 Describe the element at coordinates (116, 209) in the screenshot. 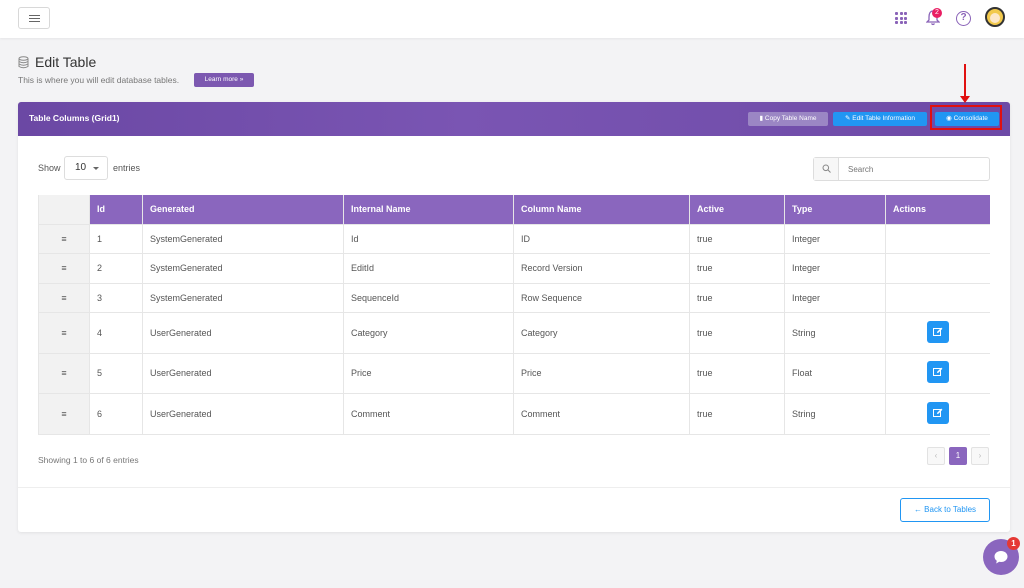

I see `column-header-id: Id` at that location.